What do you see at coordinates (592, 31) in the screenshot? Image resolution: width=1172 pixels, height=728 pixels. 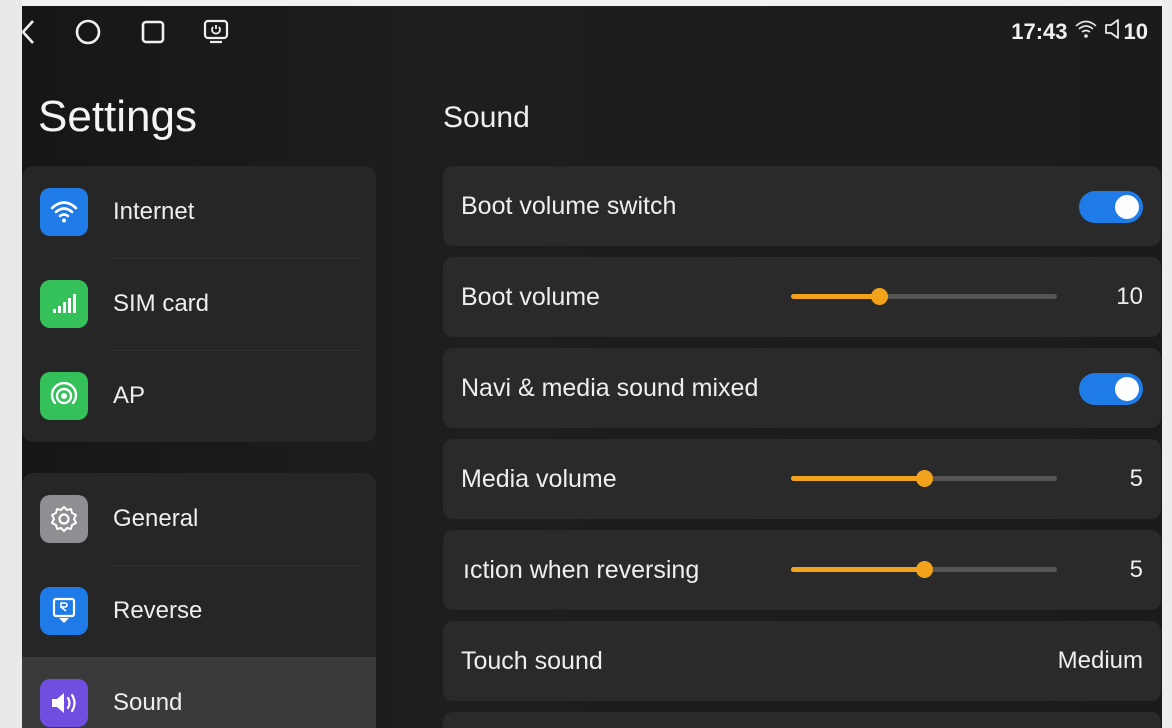 I see `status-bar: 17:43 10` at bounding box center [592, 31].